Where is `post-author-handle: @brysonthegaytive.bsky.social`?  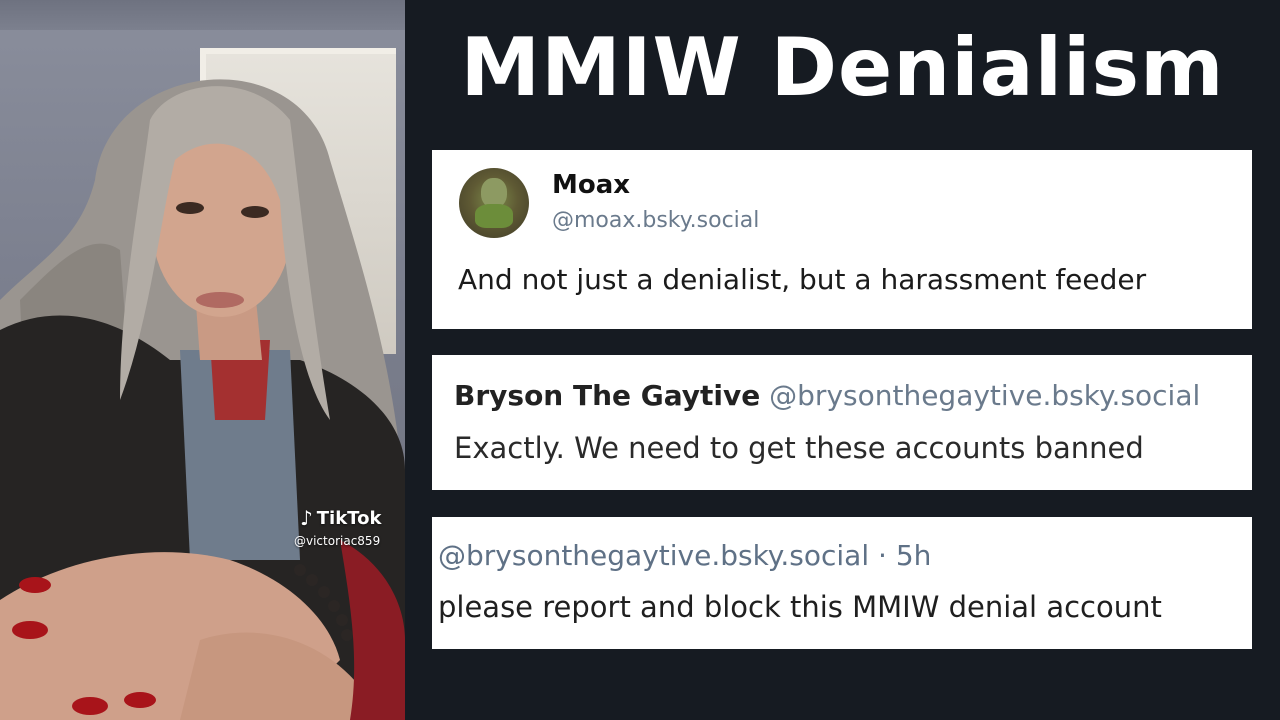 post-author-handle: @brysonthegaytive.bsky.social is located at coordinates (984, 395).